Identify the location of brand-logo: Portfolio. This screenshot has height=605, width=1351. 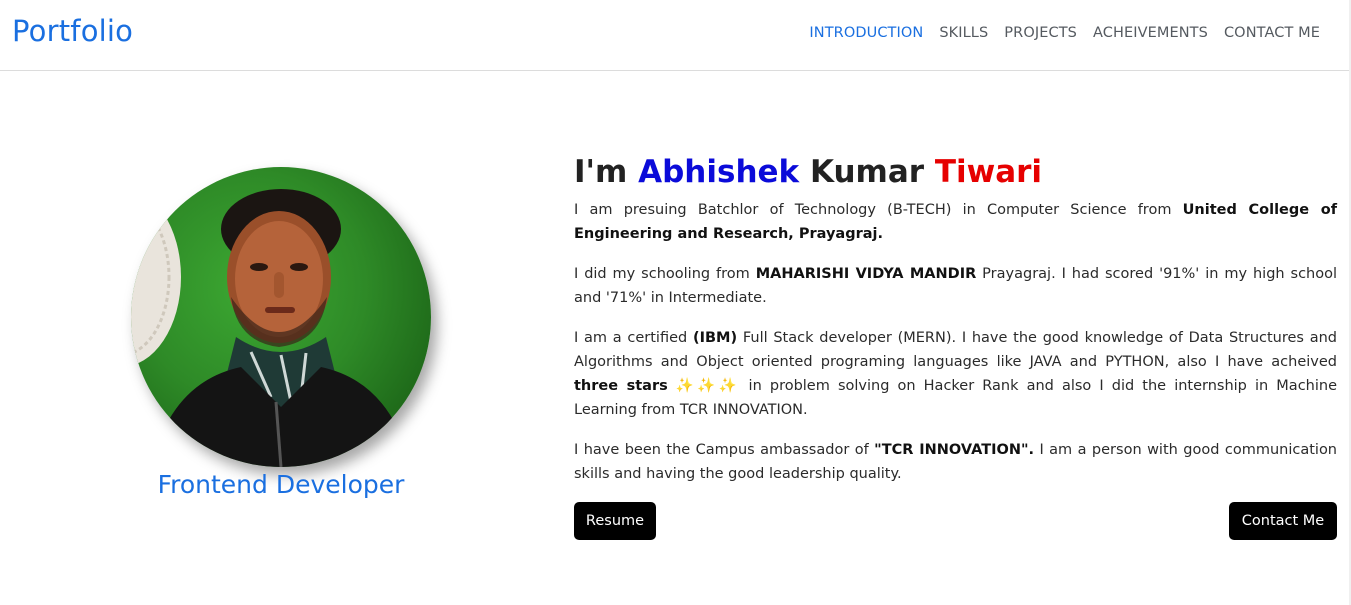
(72, 31).